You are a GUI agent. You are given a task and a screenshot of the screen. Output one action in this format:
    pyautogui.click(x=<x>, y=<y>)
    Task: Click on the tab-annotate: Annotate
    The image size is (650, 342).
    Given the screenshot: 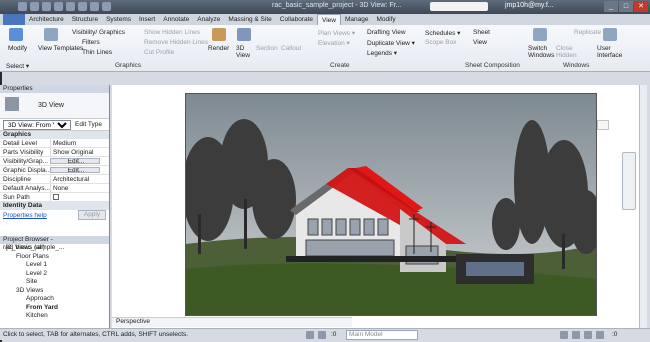 What is the action you would take?
    pyautogui.click(x=176, y=19)
    